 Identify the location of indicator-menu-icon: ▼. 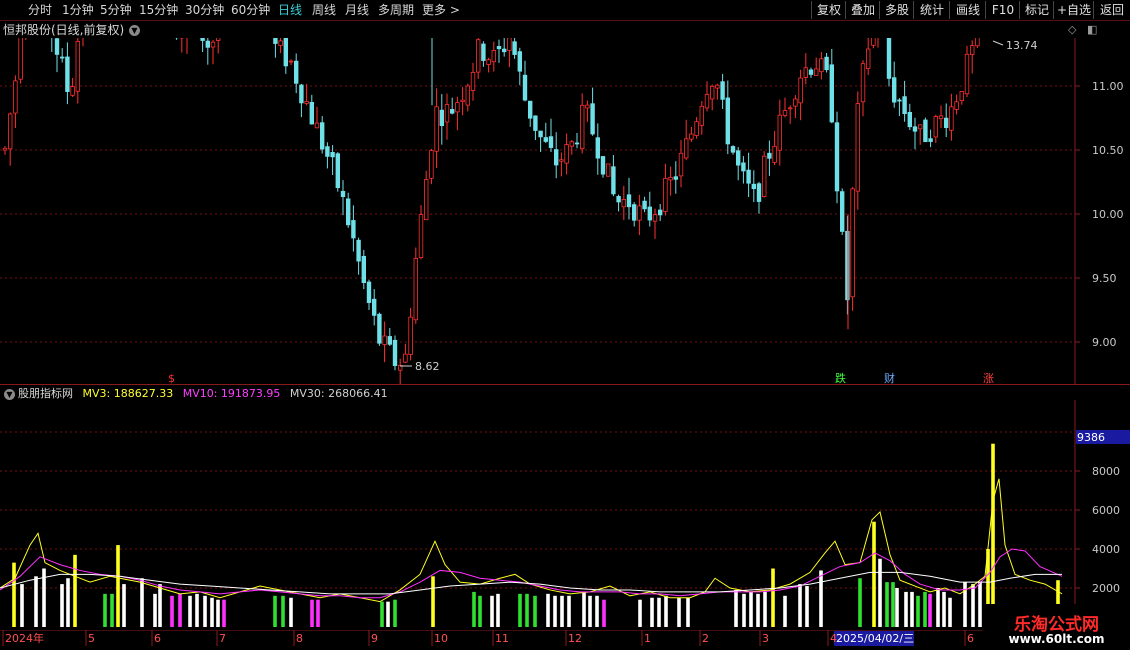
(9, 394).